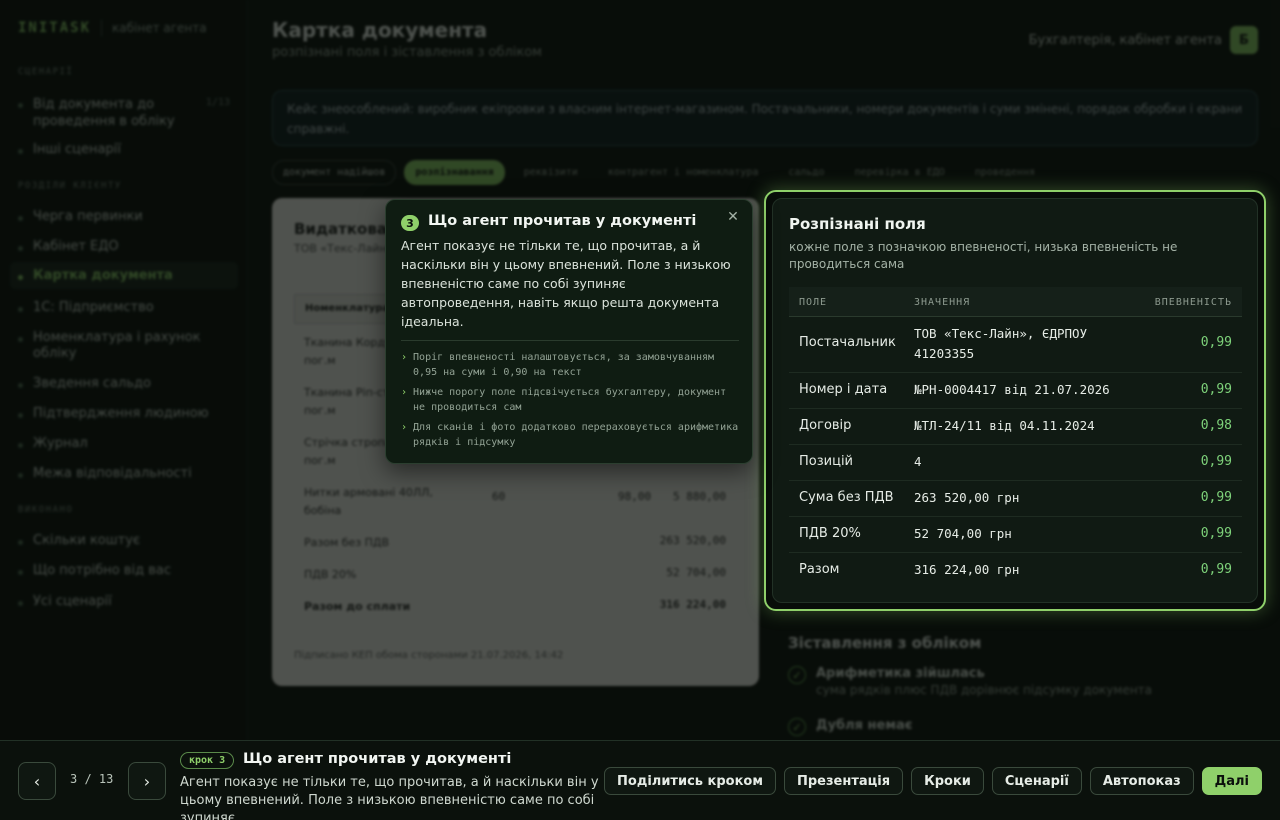 Image resolution: width=1280 pixels, height=820 pixels. Describe the element at coordinates (37, 781) in the screenshot. I see `prev-step-button: ‹` at that location.